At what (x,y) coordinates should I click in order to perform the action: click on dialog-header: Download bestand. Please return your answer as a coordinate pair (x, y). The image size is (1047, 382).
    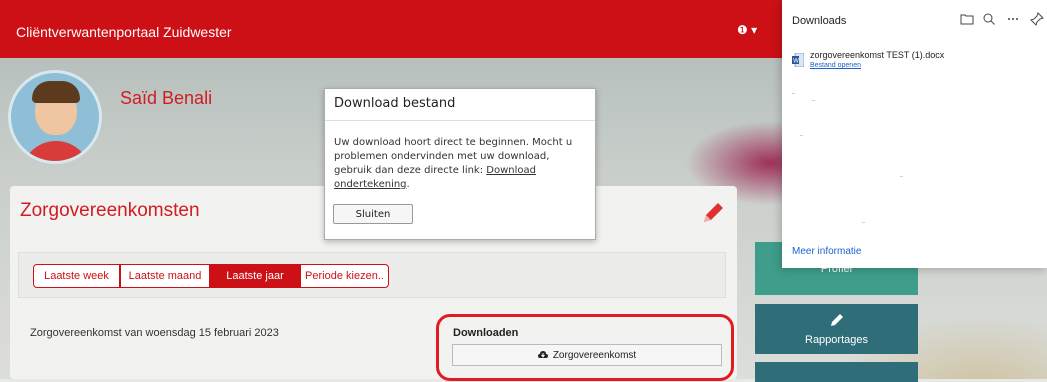
    Looking at the image, I should click on (460, 105).